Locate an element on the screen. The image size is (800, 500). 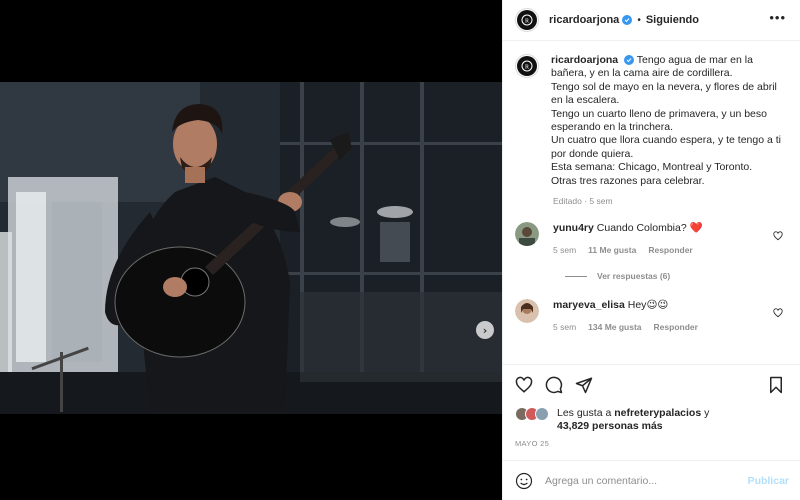
bookmark-icon is located at coordinates (776, 385).